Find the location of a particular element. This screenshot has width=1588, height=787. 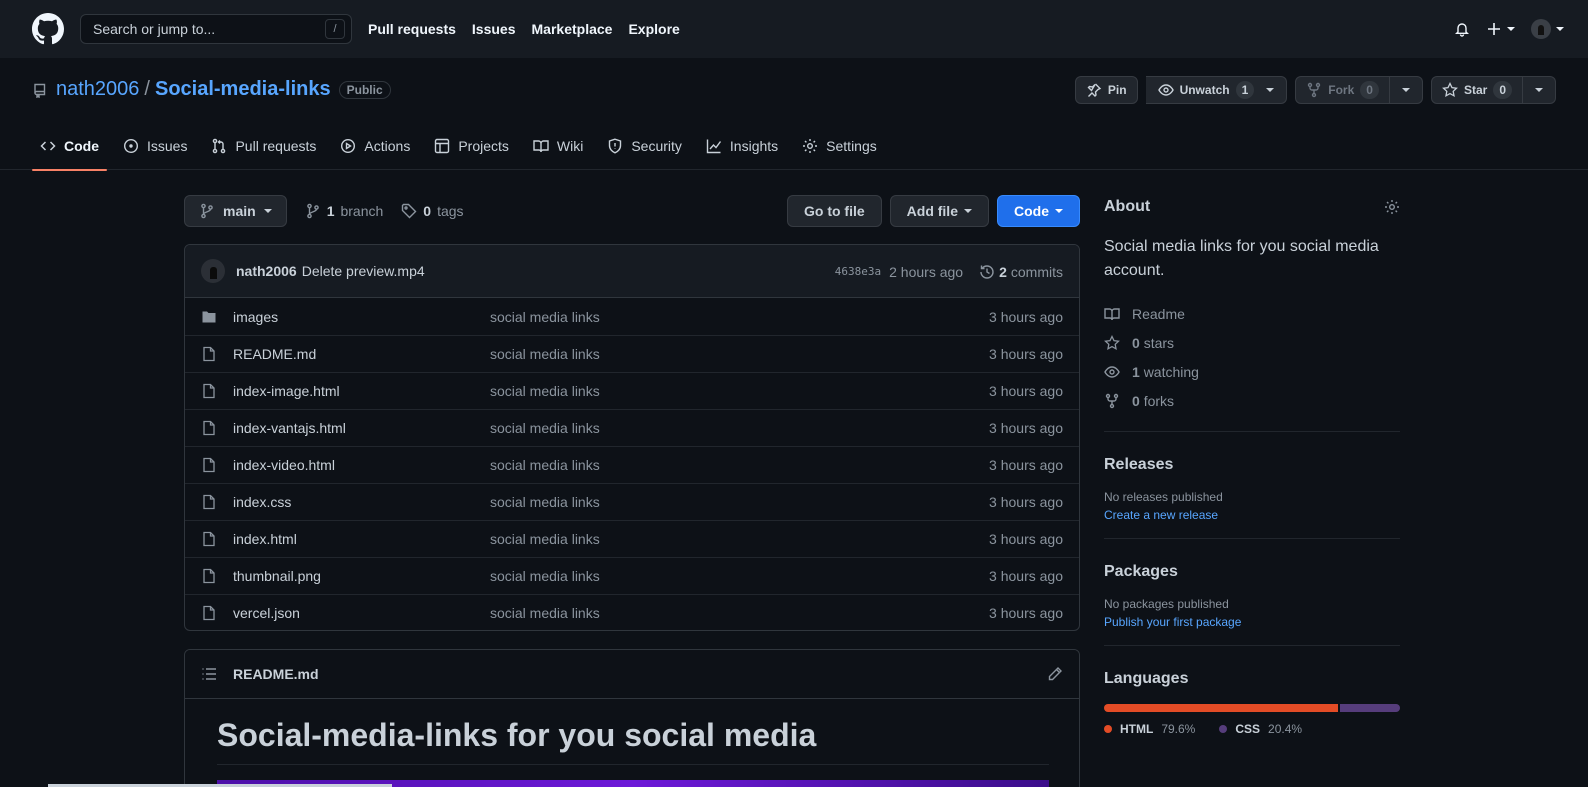

toolbar-actions: Go to file Add file Code is located at coordinates (933, 211).